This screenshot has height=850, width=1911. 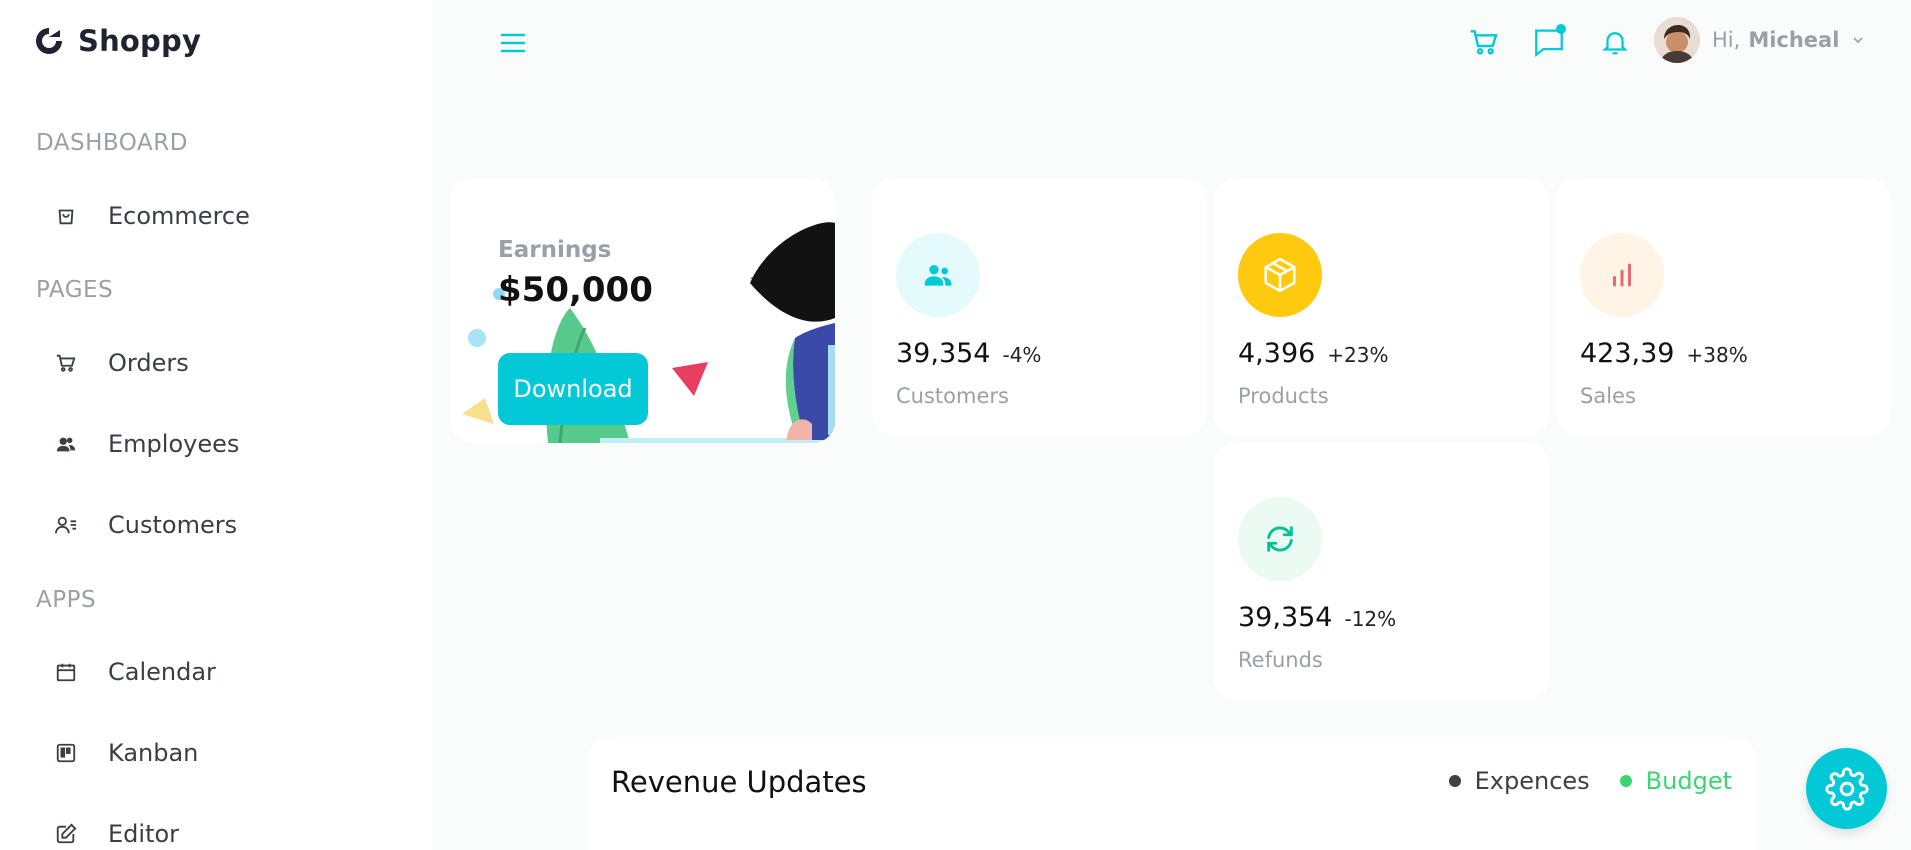 I want to click on user-profile-menu: Hi, Micheal, so click(x=1759, y=40).